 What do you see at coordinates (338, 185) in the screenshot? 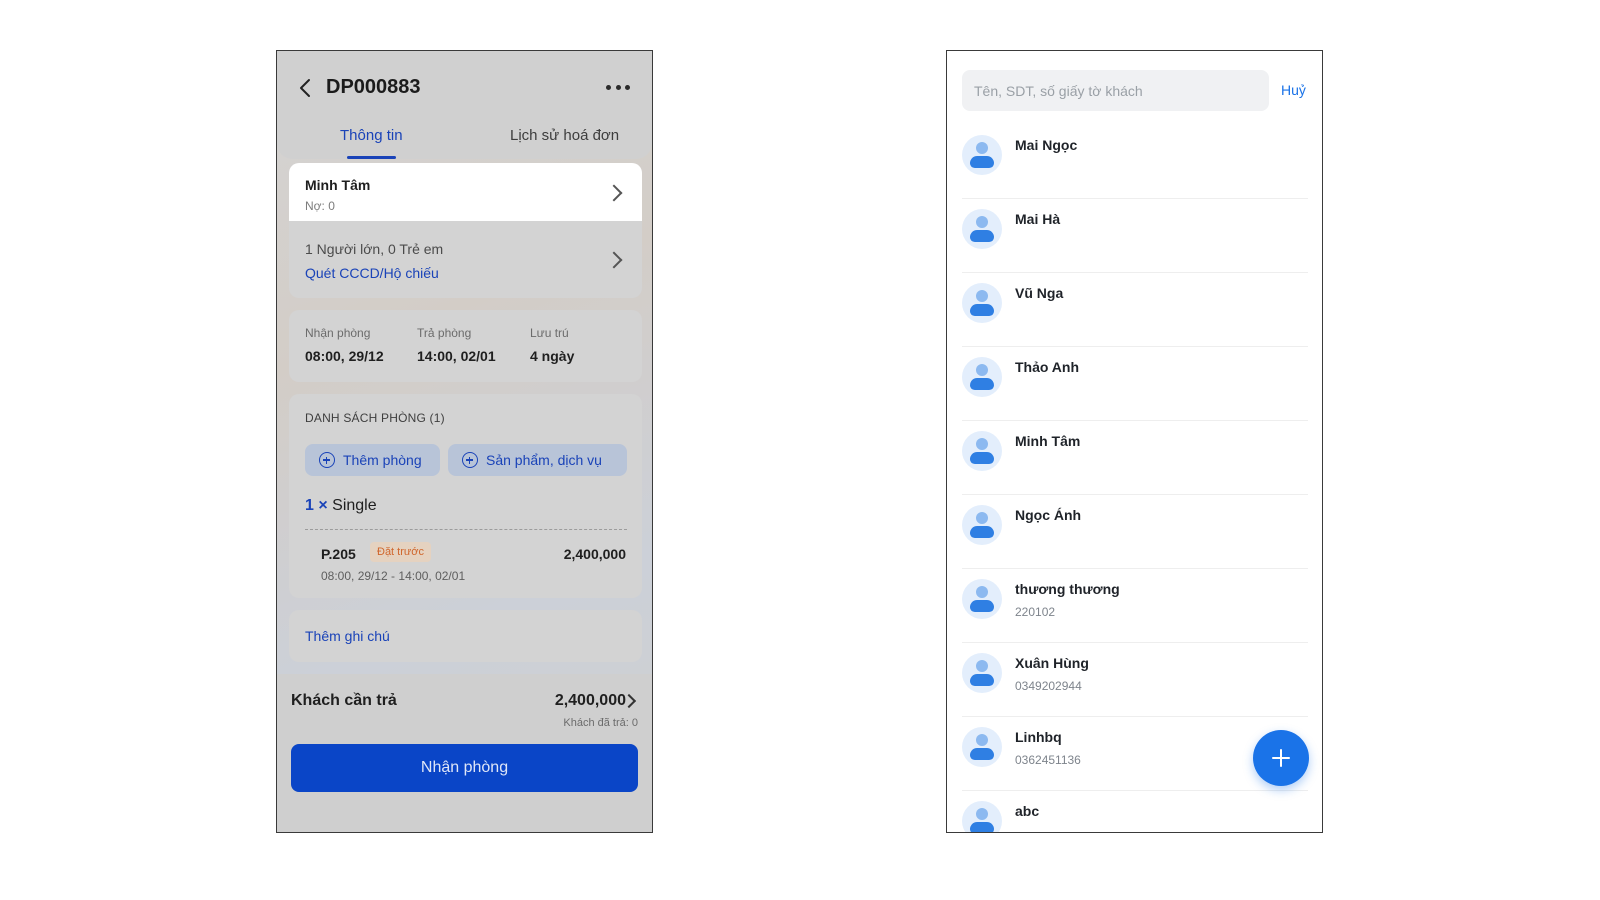
I see `guest-name: Minh Tâm` at bounding box center [338, 185].